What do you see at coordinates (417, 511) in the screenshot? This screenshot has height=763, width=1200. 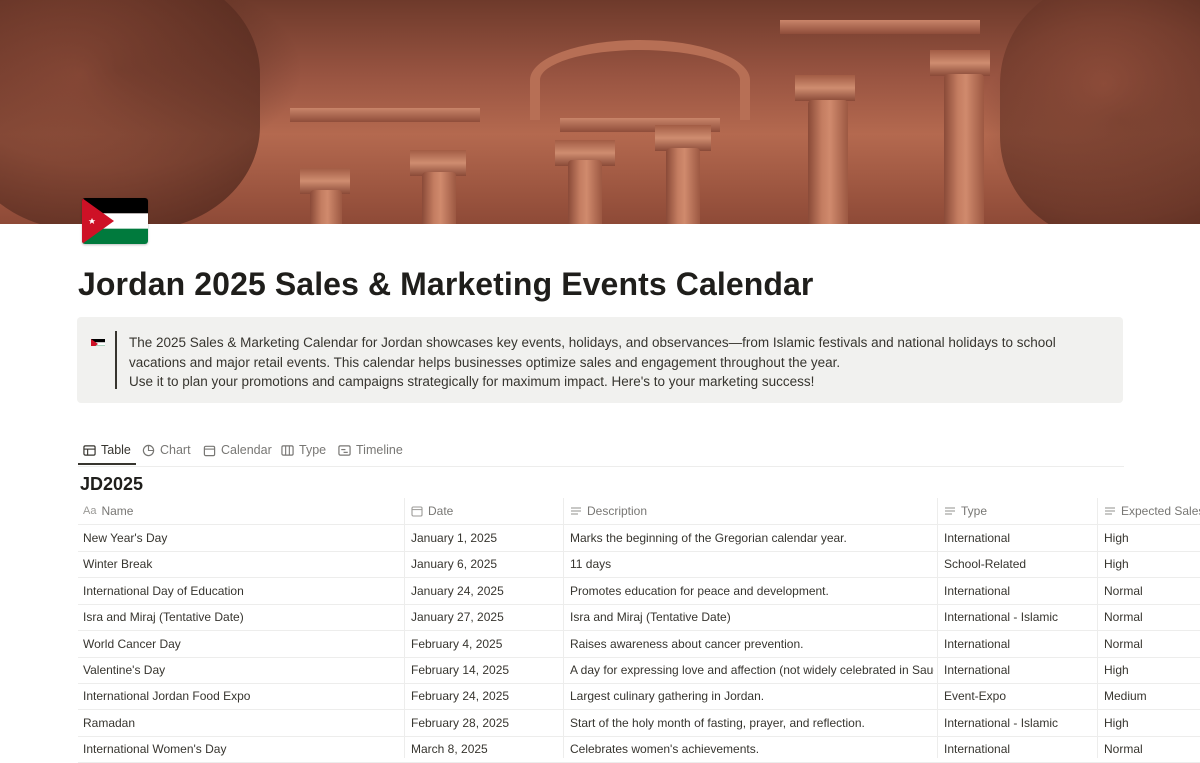 I see `date-property-icon` at bounding box center [417, 511].